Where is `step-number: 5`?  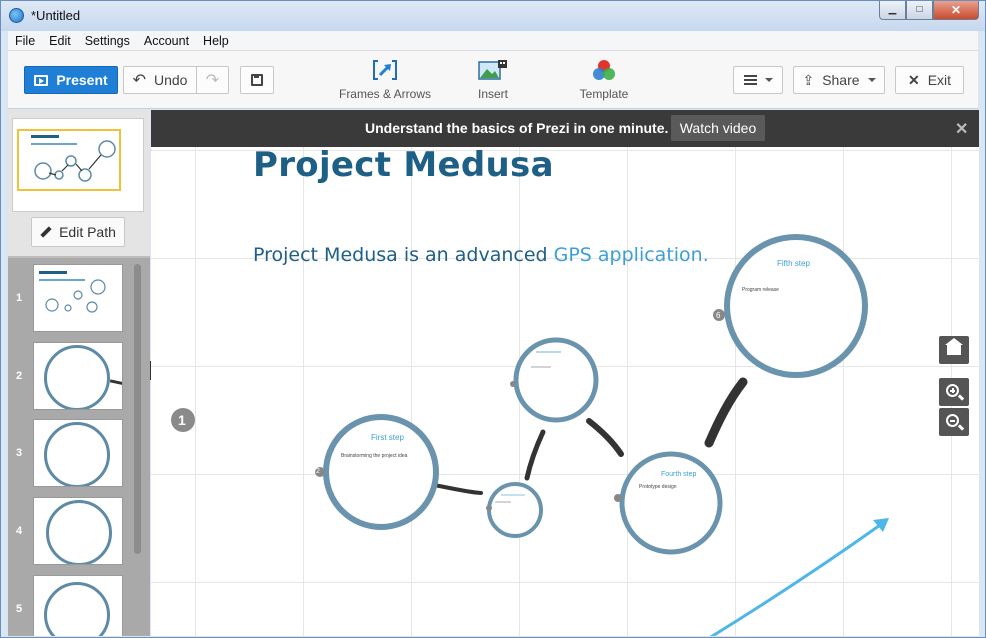 step-number: 5 is located at coordinates (19, 609).